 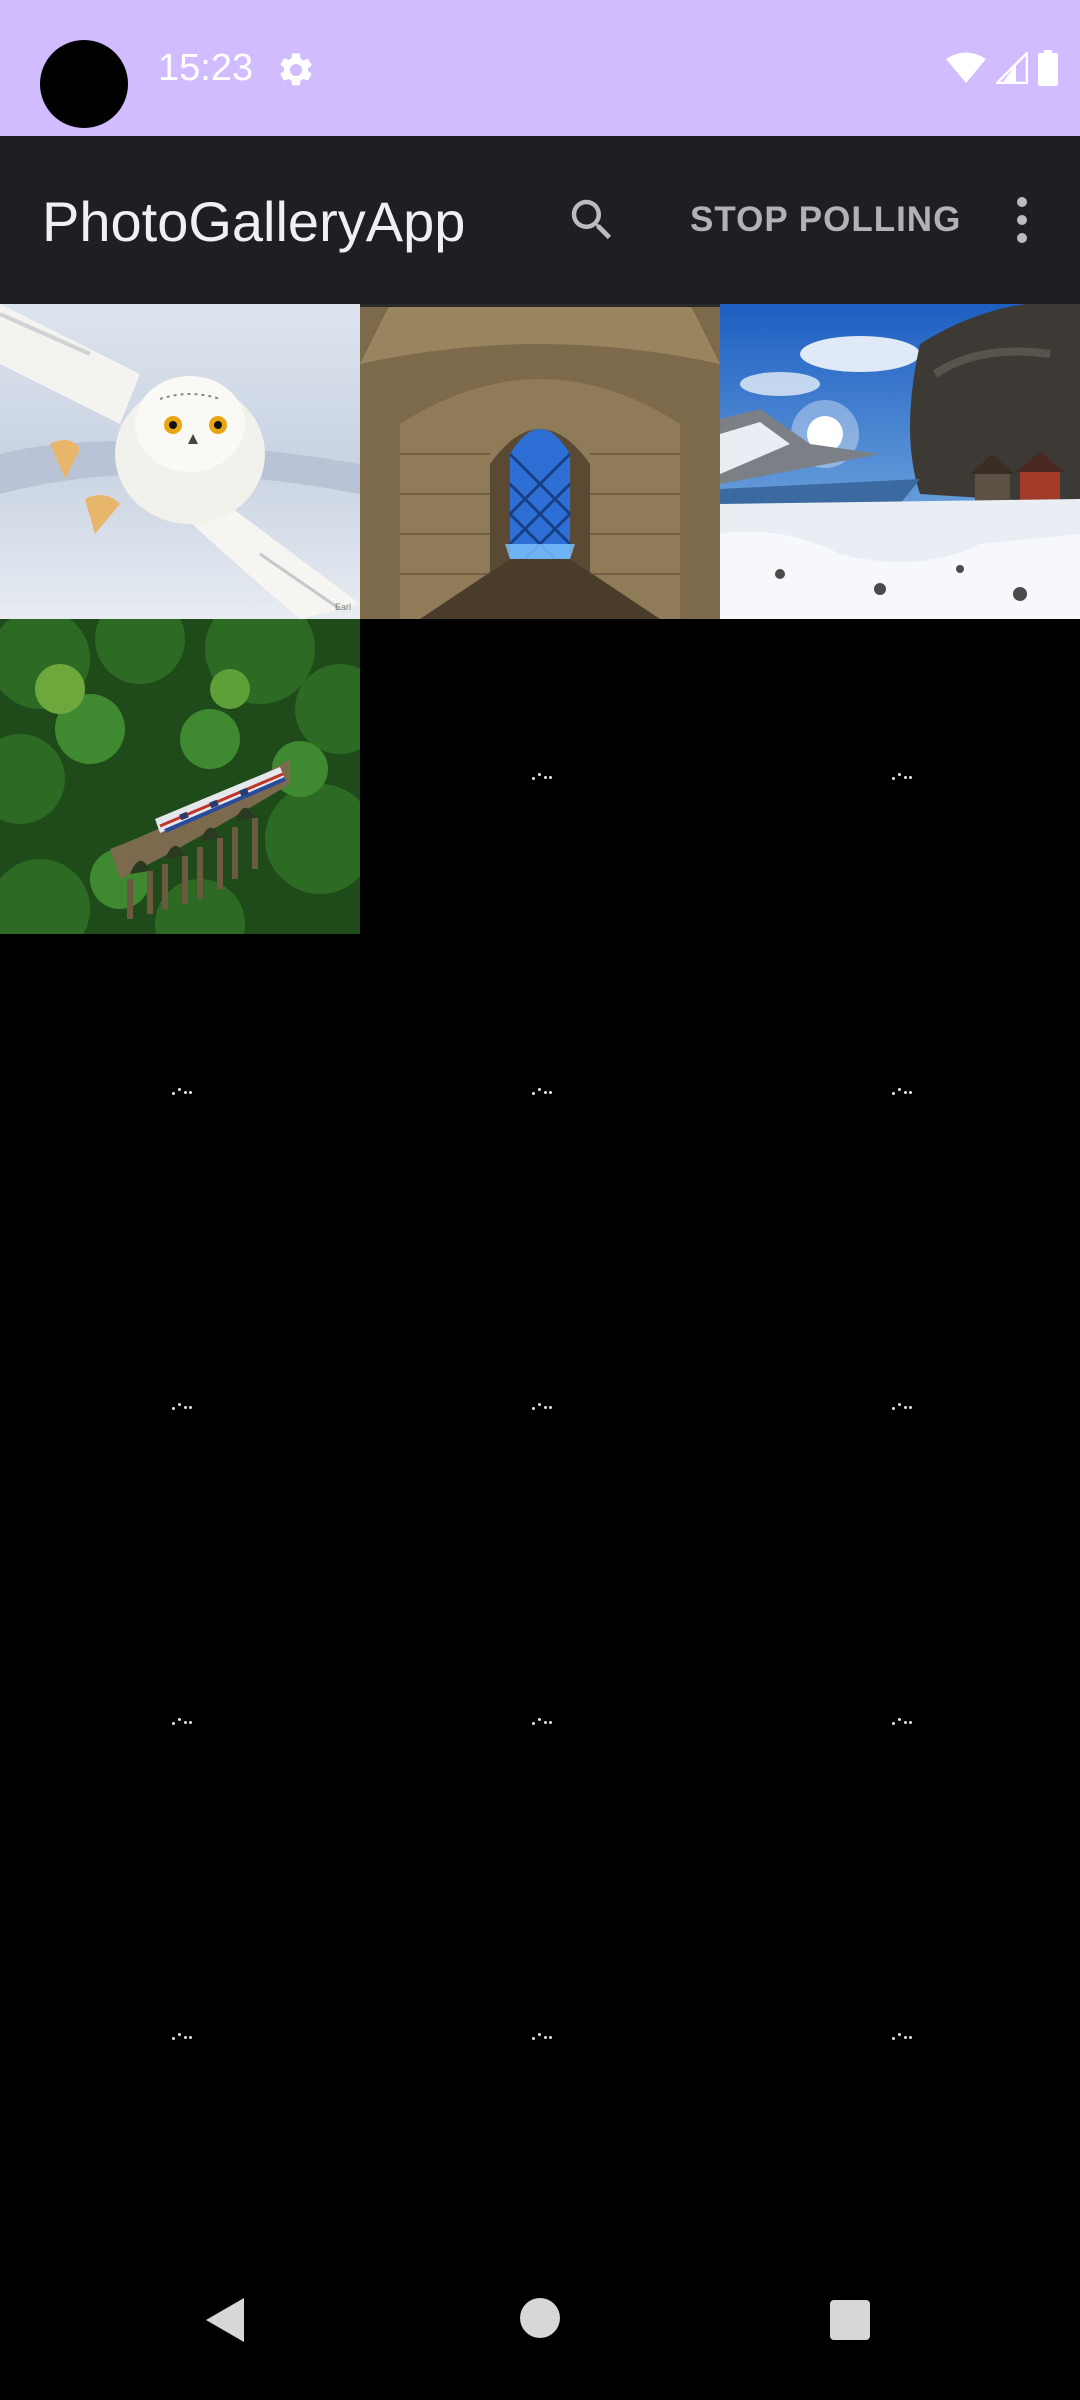 I want to click on app-bar: PhotoGalleryApp STOP POLLING, so click(x=540, y=220).